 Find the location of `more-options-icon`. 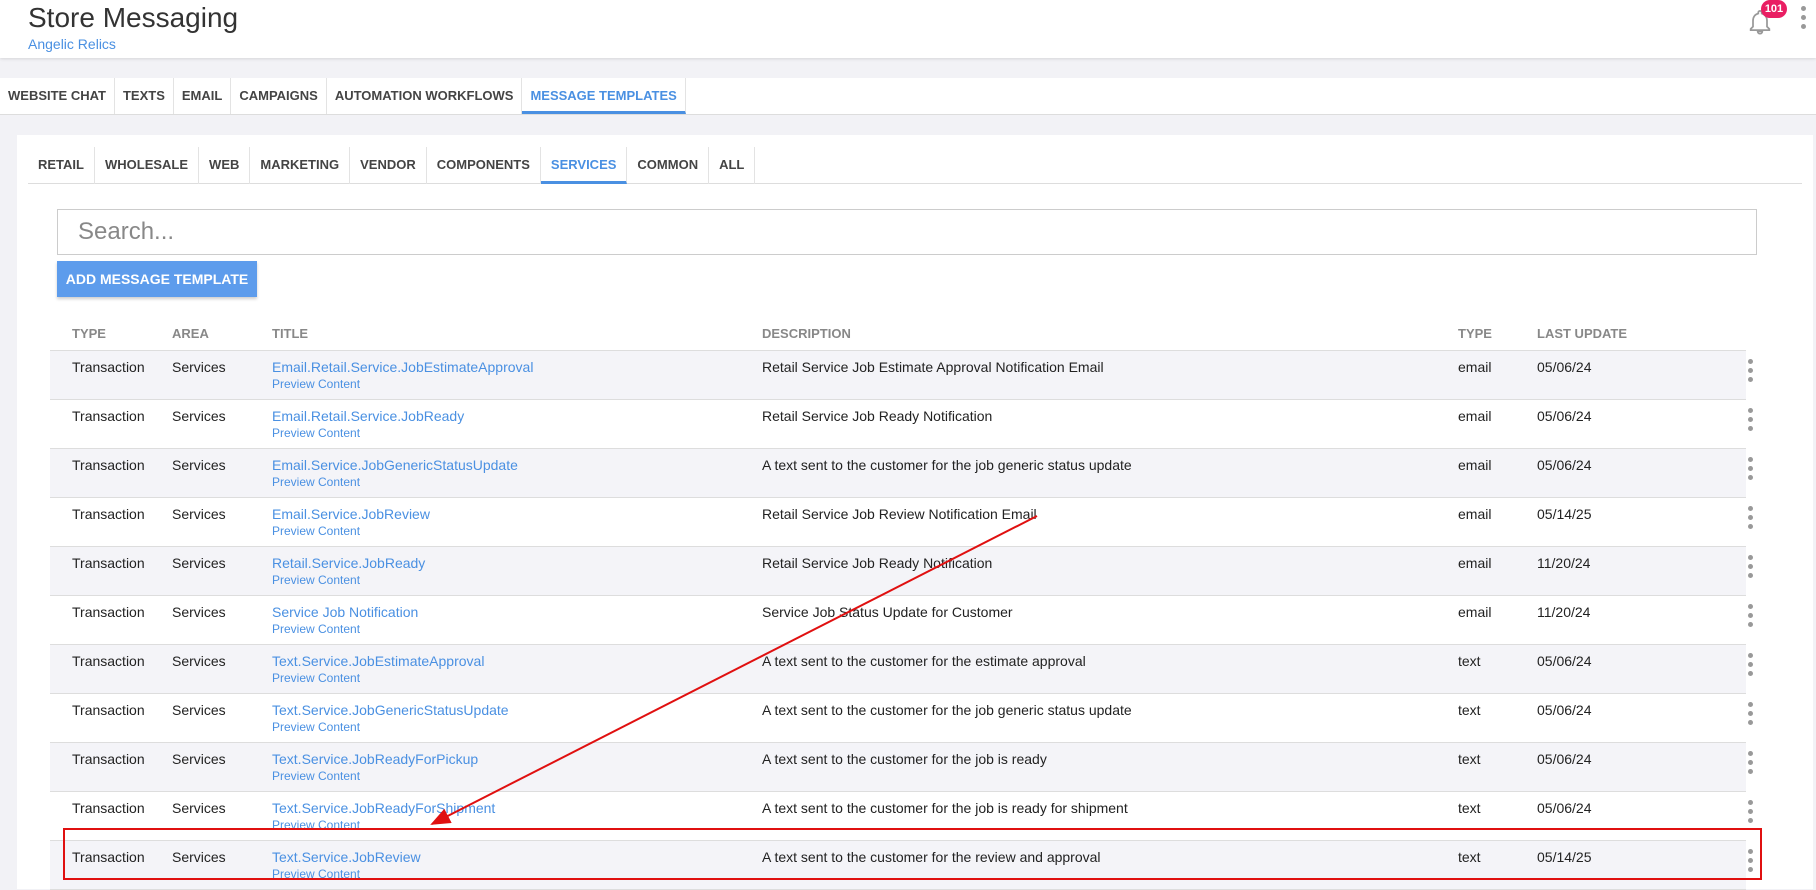

more-options-icon is located at coordinates (1803, 23).